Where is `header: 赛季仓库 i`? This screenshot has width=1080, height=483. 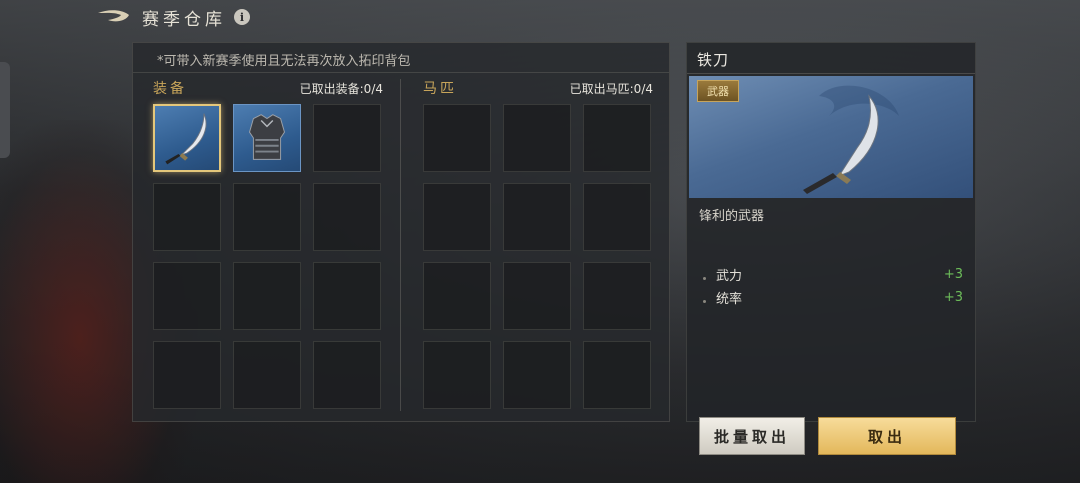 header: 赛季仓库 i is located at coordinates (173, 17).